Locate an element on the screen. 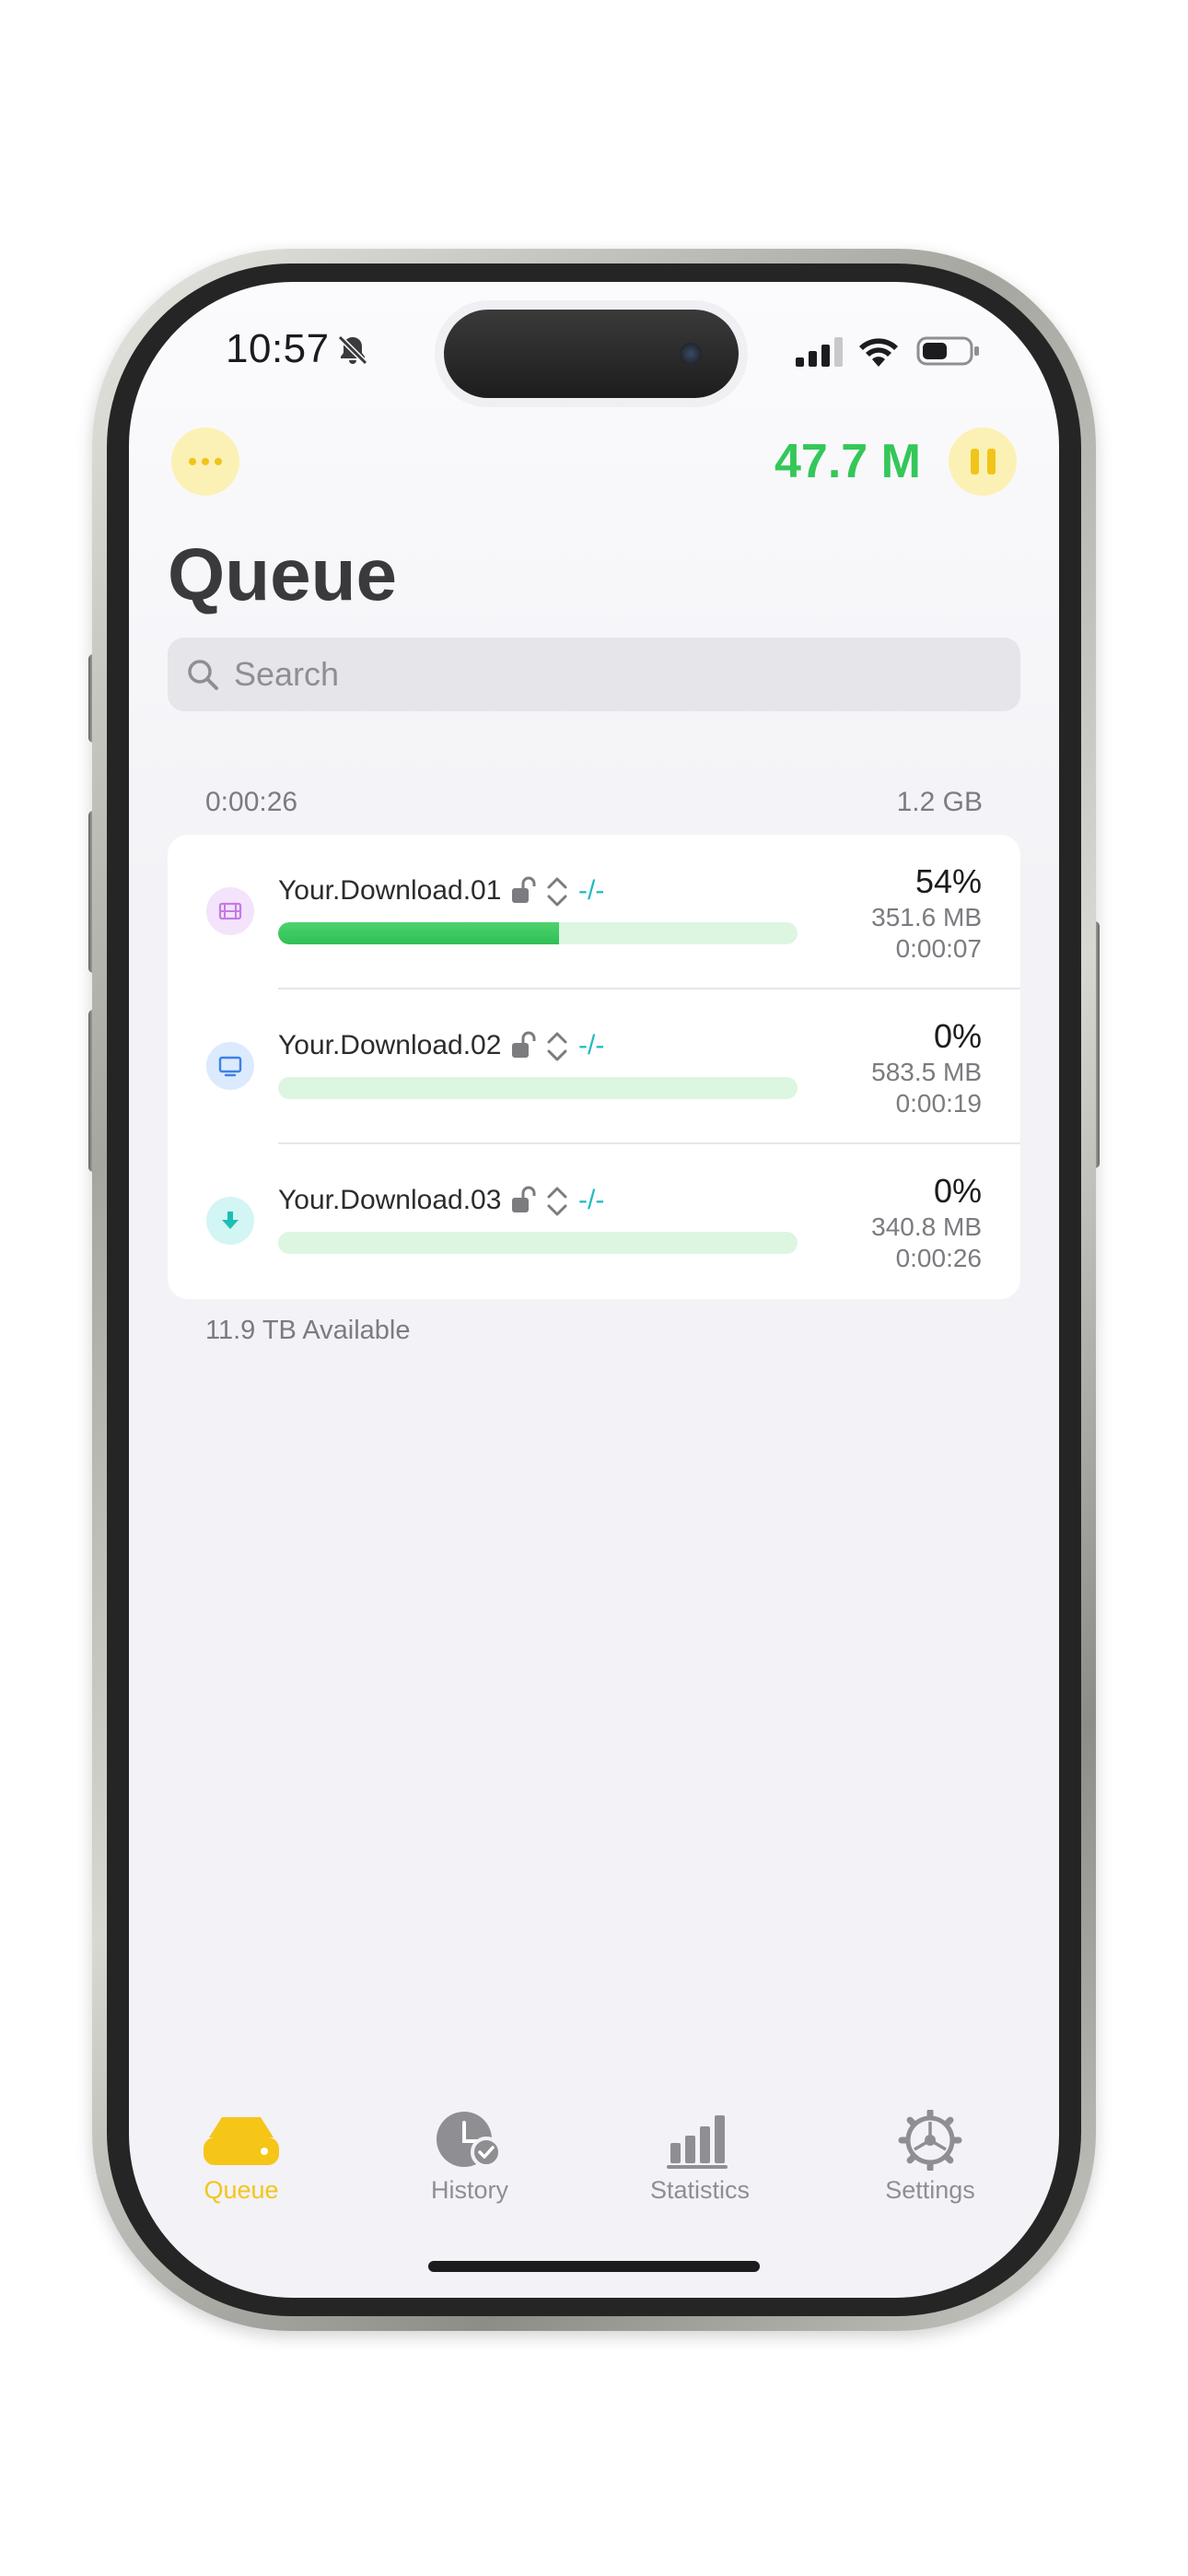 Image resolution: width=1188 pixels, height=2576 pixels. download-name: Your.Download.02 is located at coordinates (390, 1045).